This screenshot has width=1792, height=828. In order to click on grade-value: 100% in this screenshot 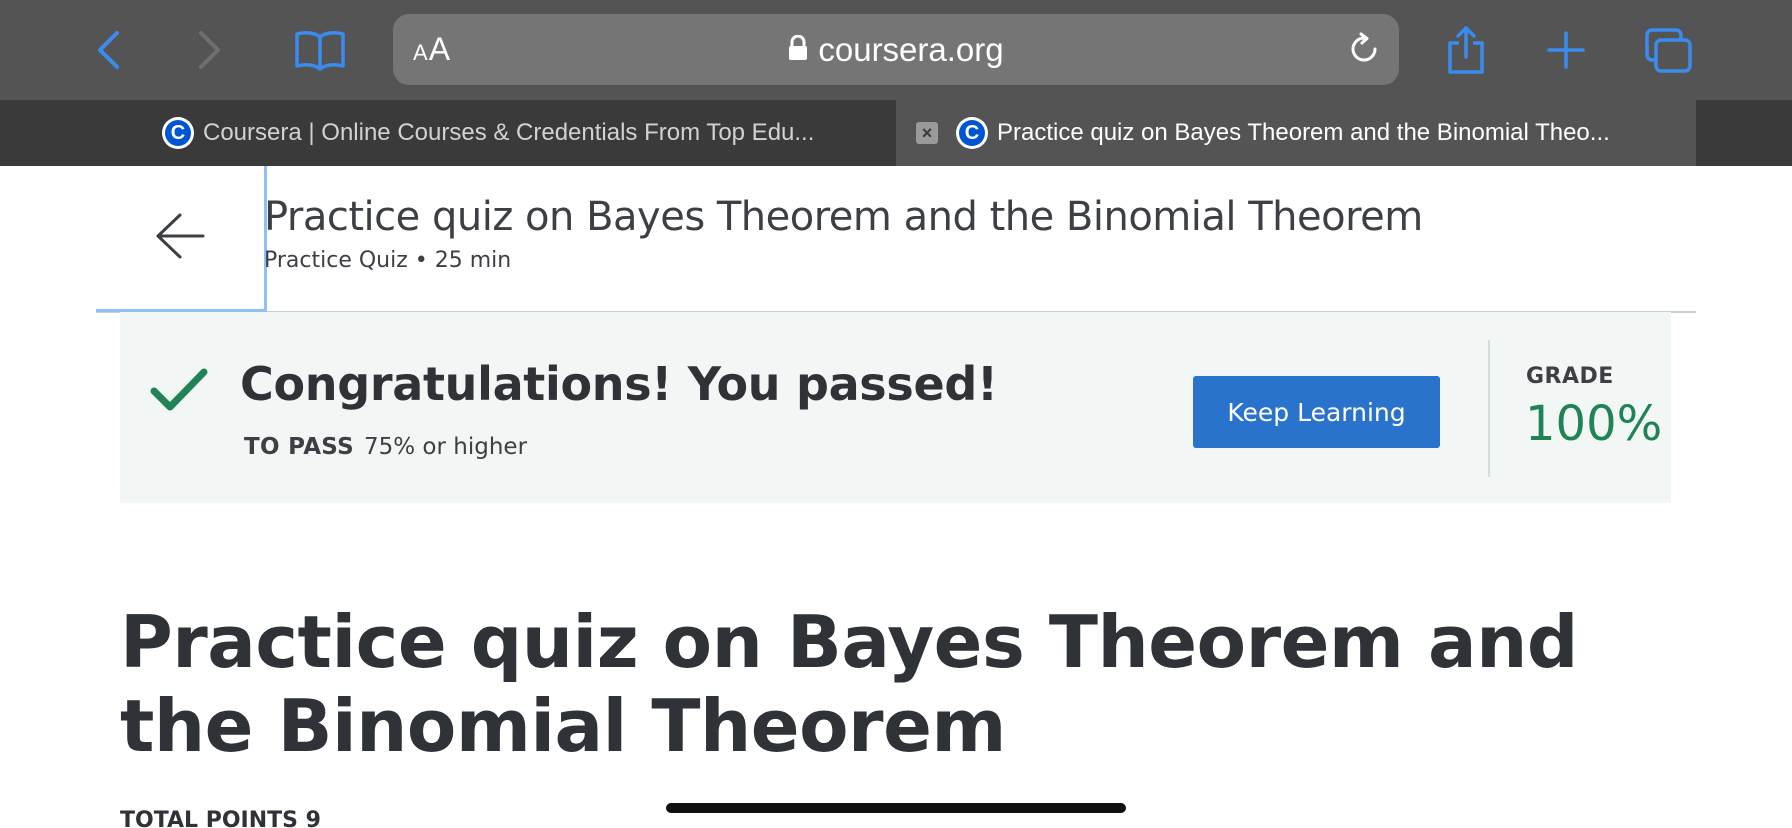, I will do `click(1594, 424)`.